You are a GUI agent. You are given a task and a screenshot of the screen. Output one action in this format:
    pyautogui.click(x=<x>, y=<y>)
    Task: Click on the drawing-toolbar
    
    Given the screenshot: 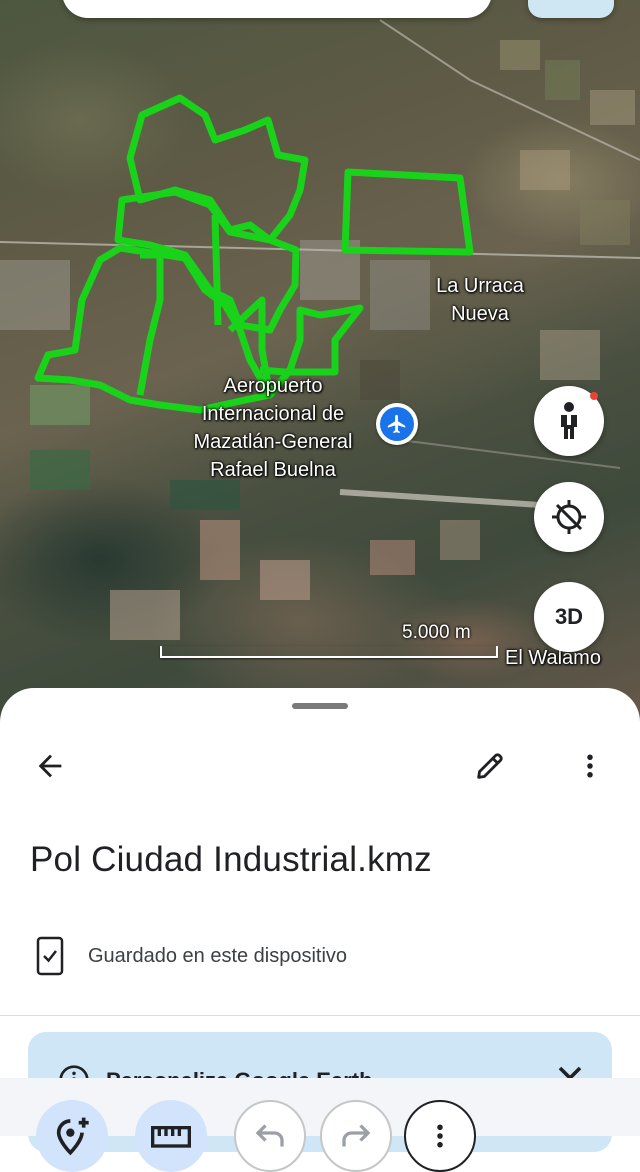 What is the action you would take?
    pyautogui.click(x=320, y=1125)
    